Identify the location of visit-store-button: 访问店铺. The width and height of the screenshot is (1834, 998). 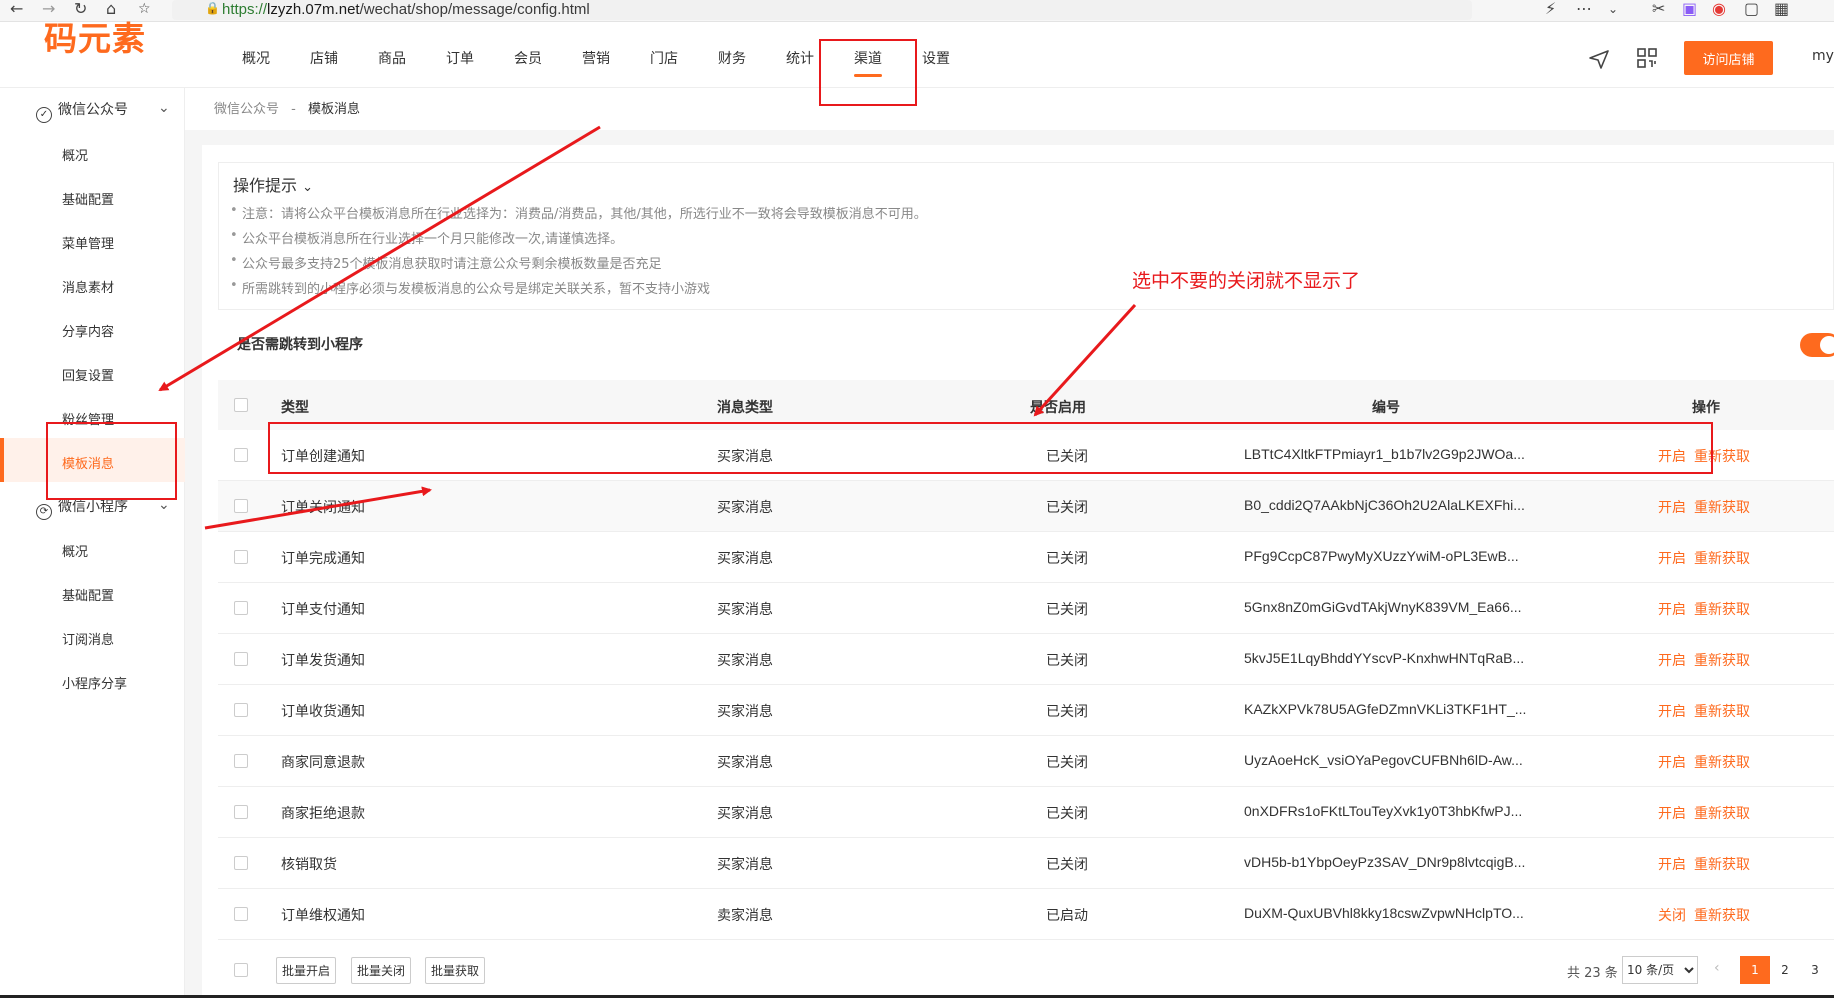
(1728, 58).